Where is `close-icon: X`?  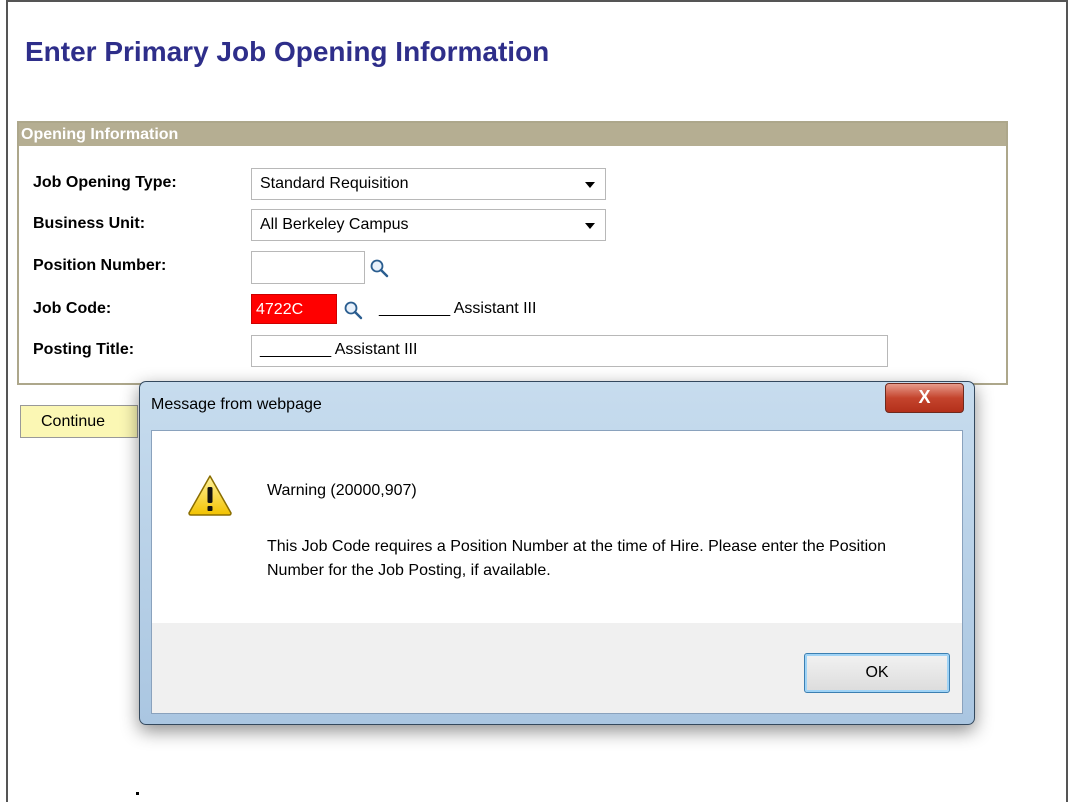
close-icon: X is located at coordinates (924, 397).